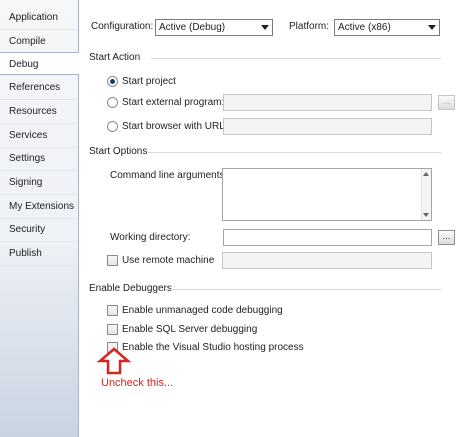 The height and width of the screenshot is (437, 474). Describe the element at coordinates (327, 126) in the screenshot. I see `browser-url-field` at that location.